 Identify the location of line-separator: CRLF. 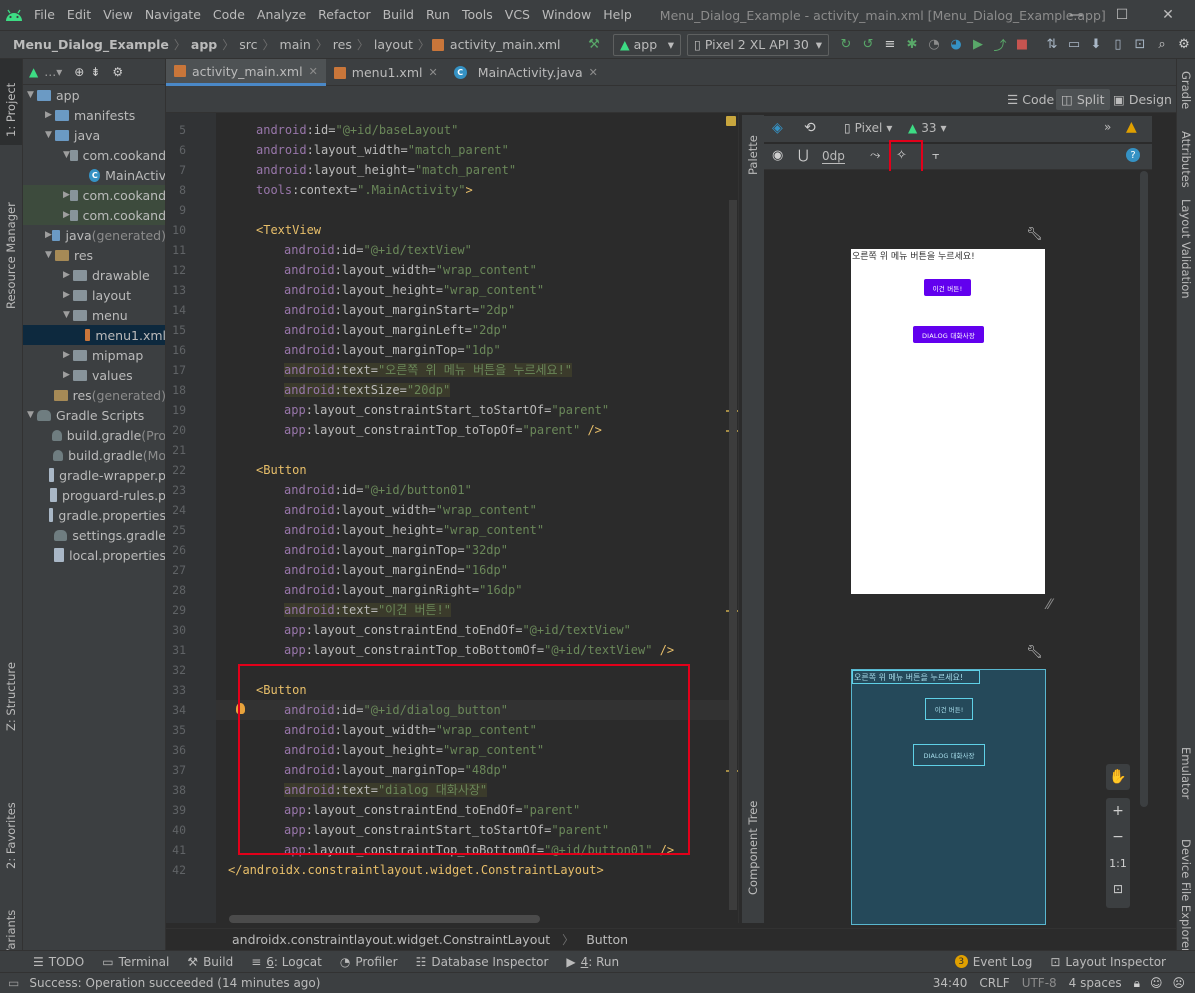
(994, 983).